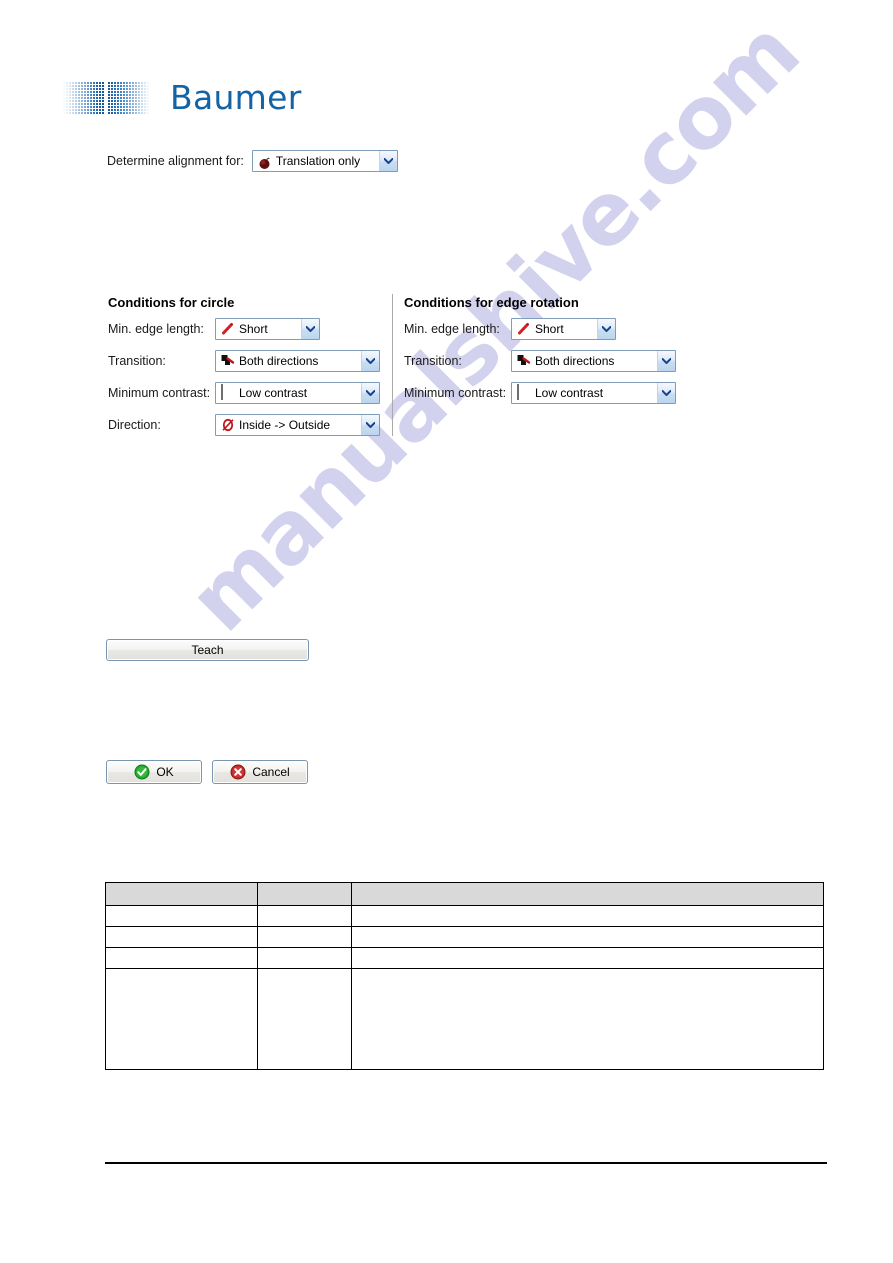 This screenshot has height=1263, width=893. Describe the element at coordinates (154, 772) in the screenshot. I see `ok-button: OK` at that location.